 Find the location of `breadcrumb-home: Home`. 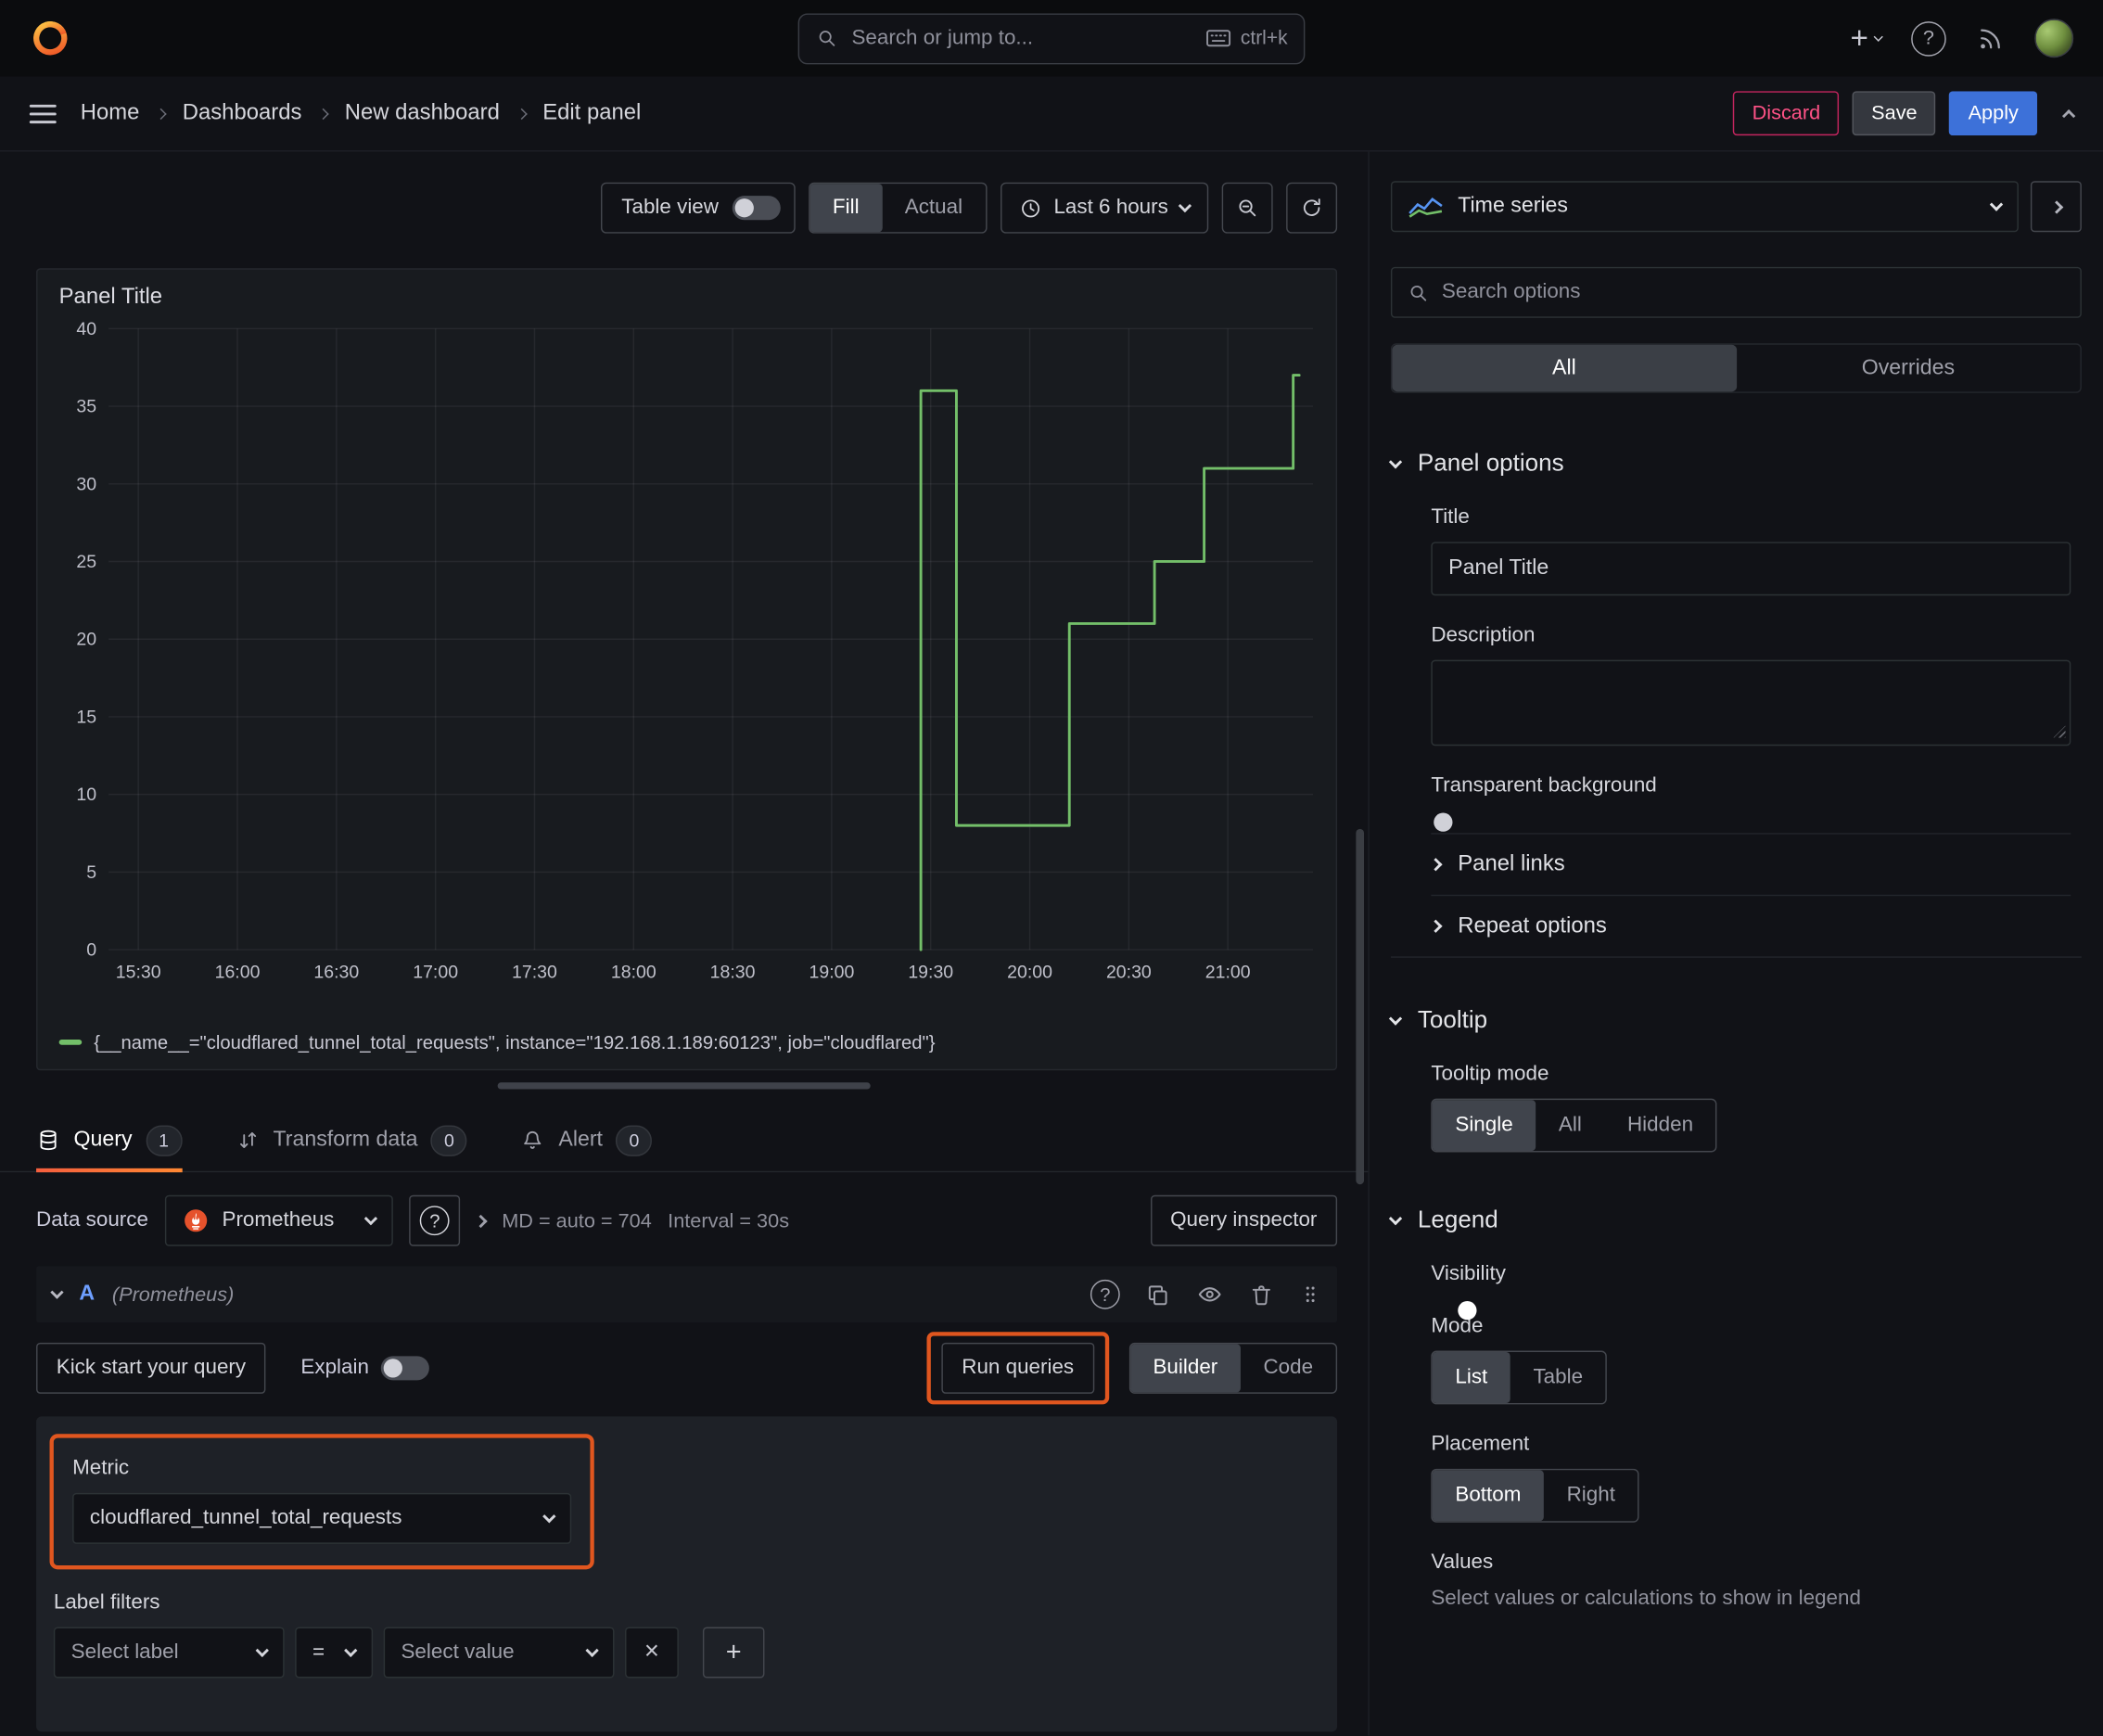

breadcrumb-home: Home is located at coordinates (110, 113).